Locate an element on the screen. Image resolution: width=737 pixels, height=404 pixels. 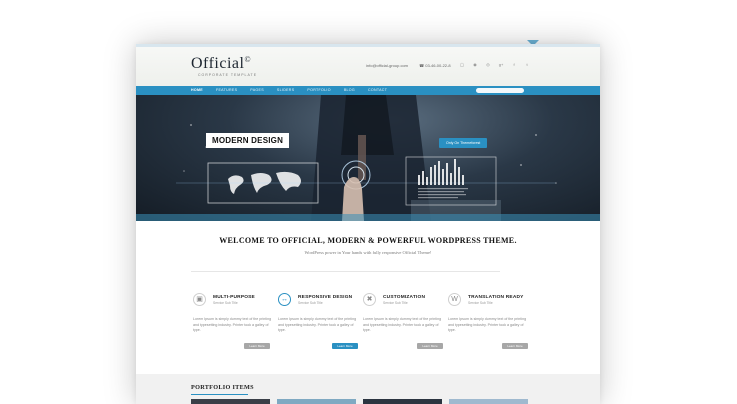
logo-mark: © is located at coordinates (248, 59).